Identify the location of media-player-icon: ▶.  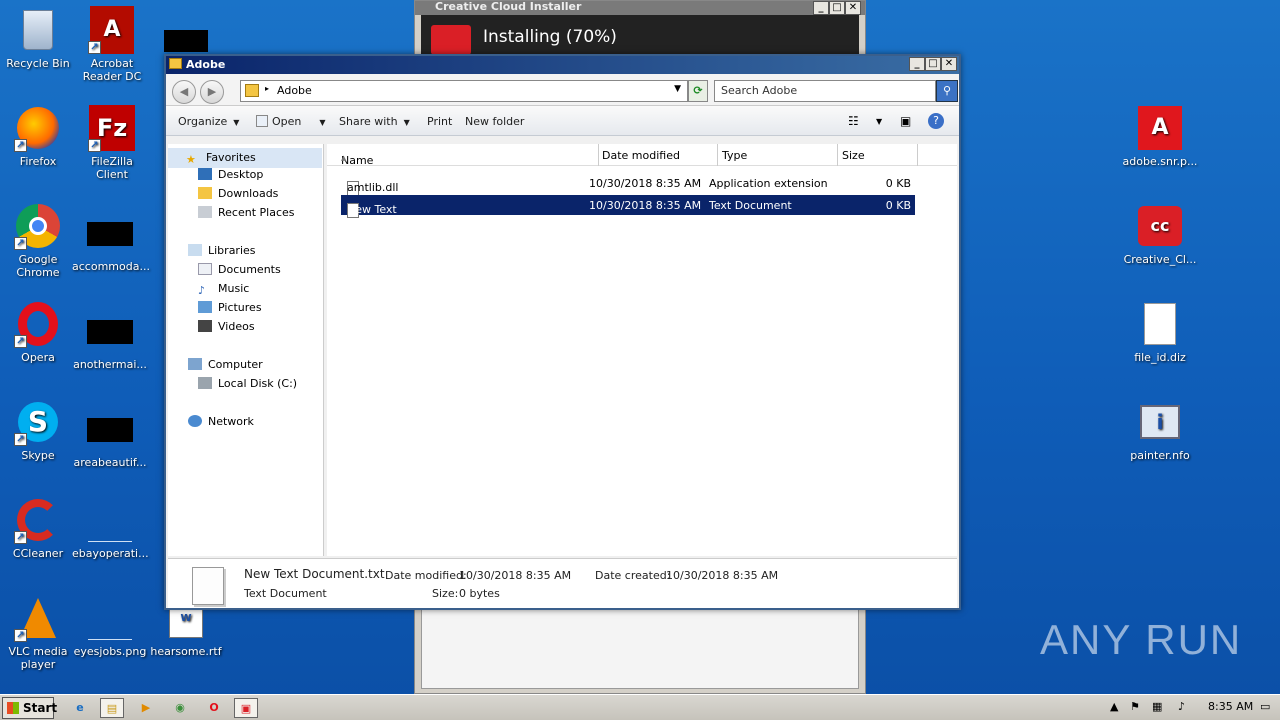
(146, 708).